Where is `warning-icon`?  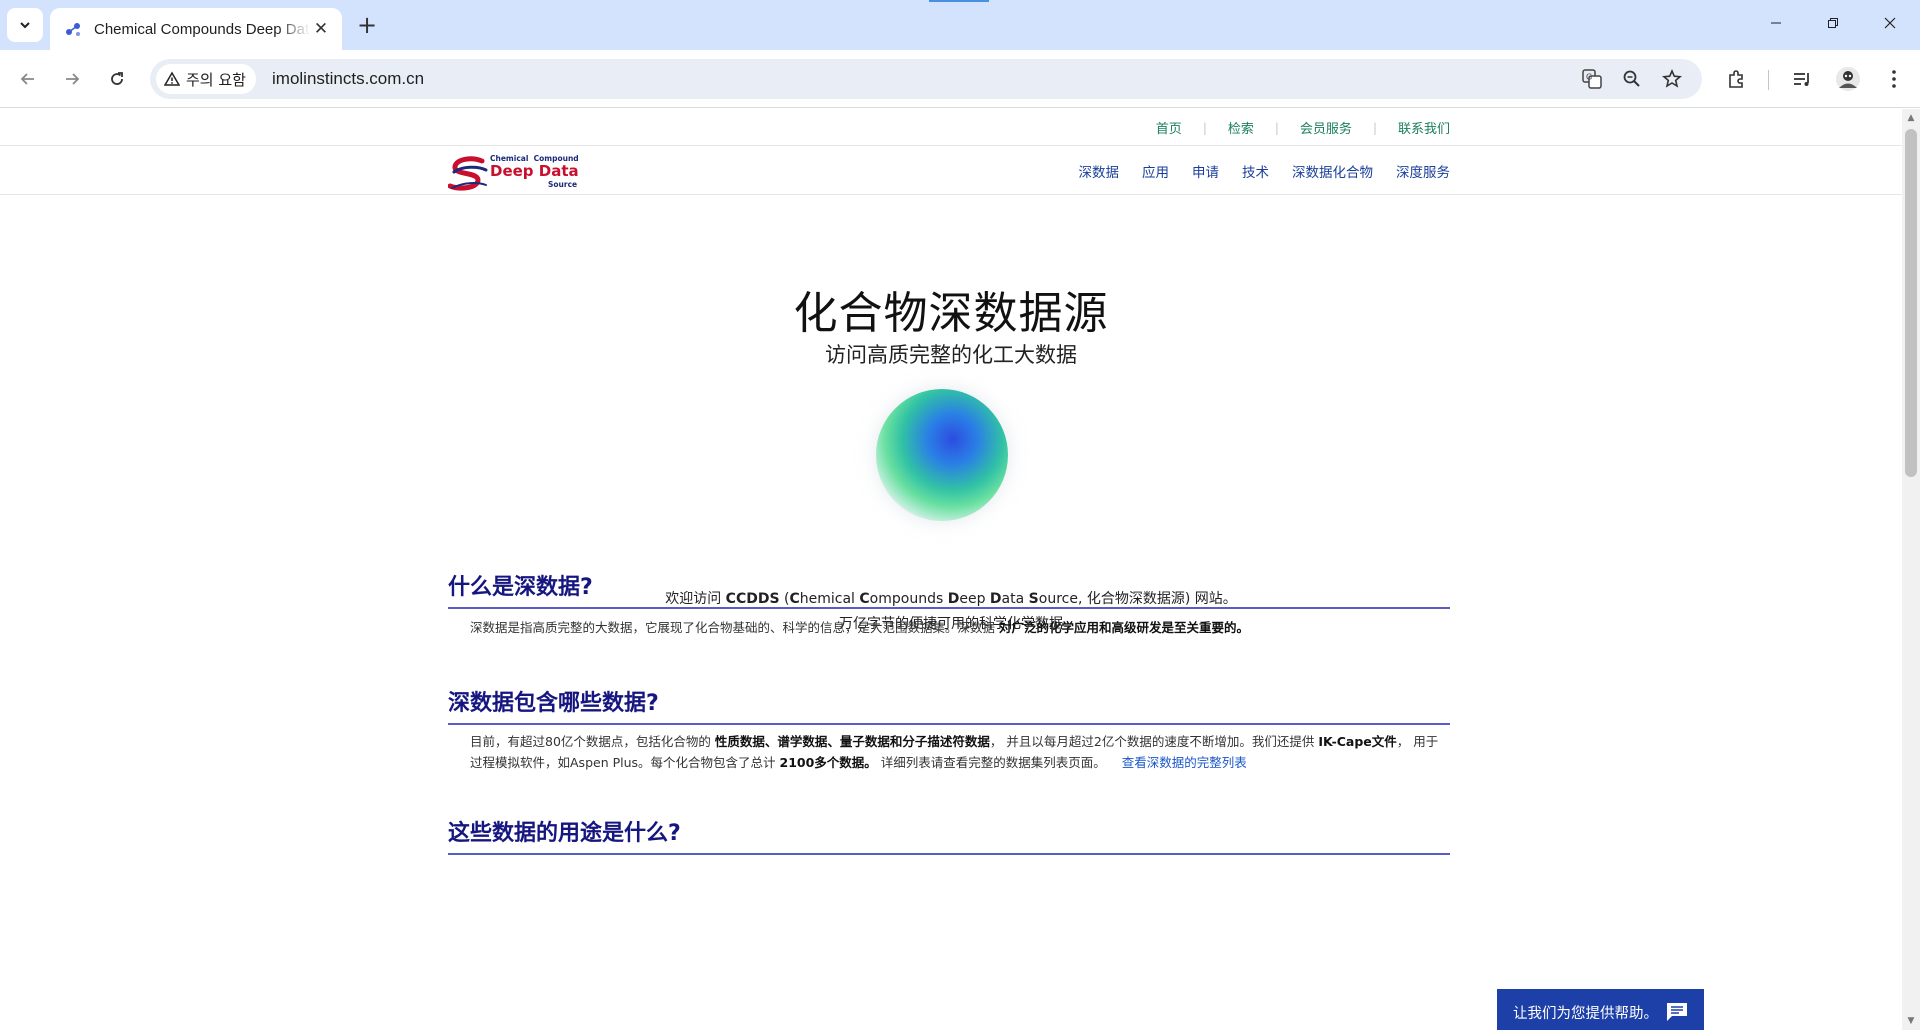 warning-icon is located at coordinates (172, 78).